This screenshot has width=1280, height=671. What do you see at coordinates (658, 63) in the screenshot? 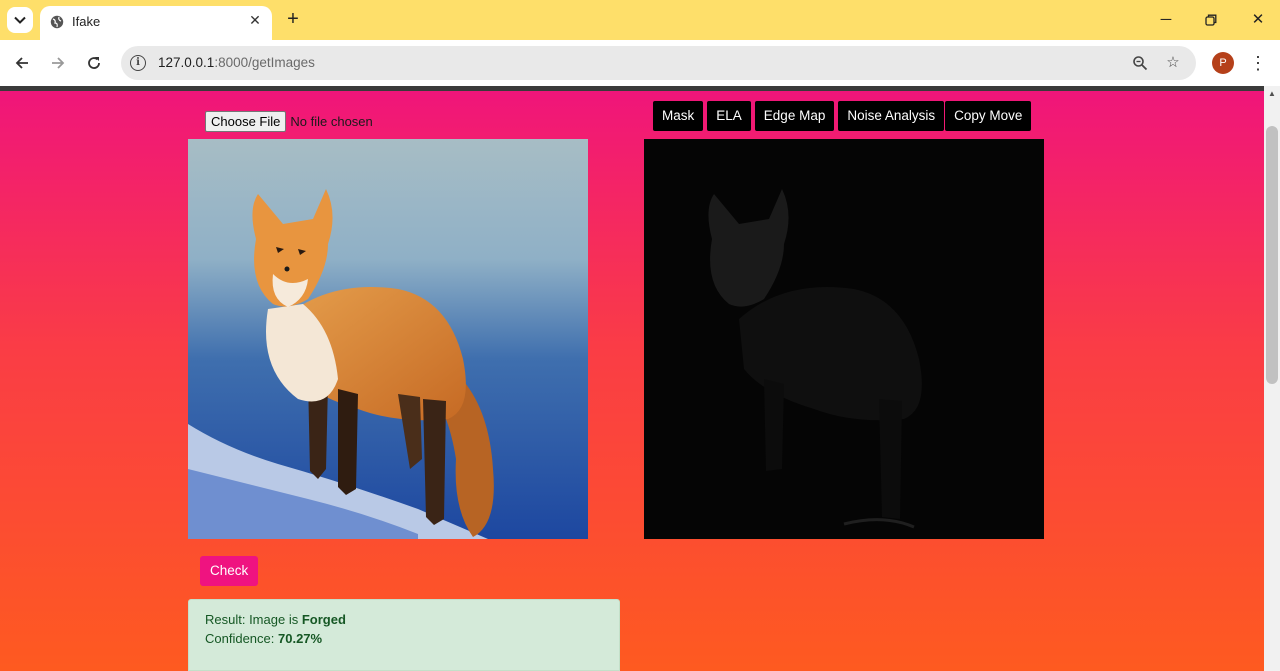
I see `address-bar: i 127.0.0.1:8000/getImages ☆` at bounding box center [658, 63].